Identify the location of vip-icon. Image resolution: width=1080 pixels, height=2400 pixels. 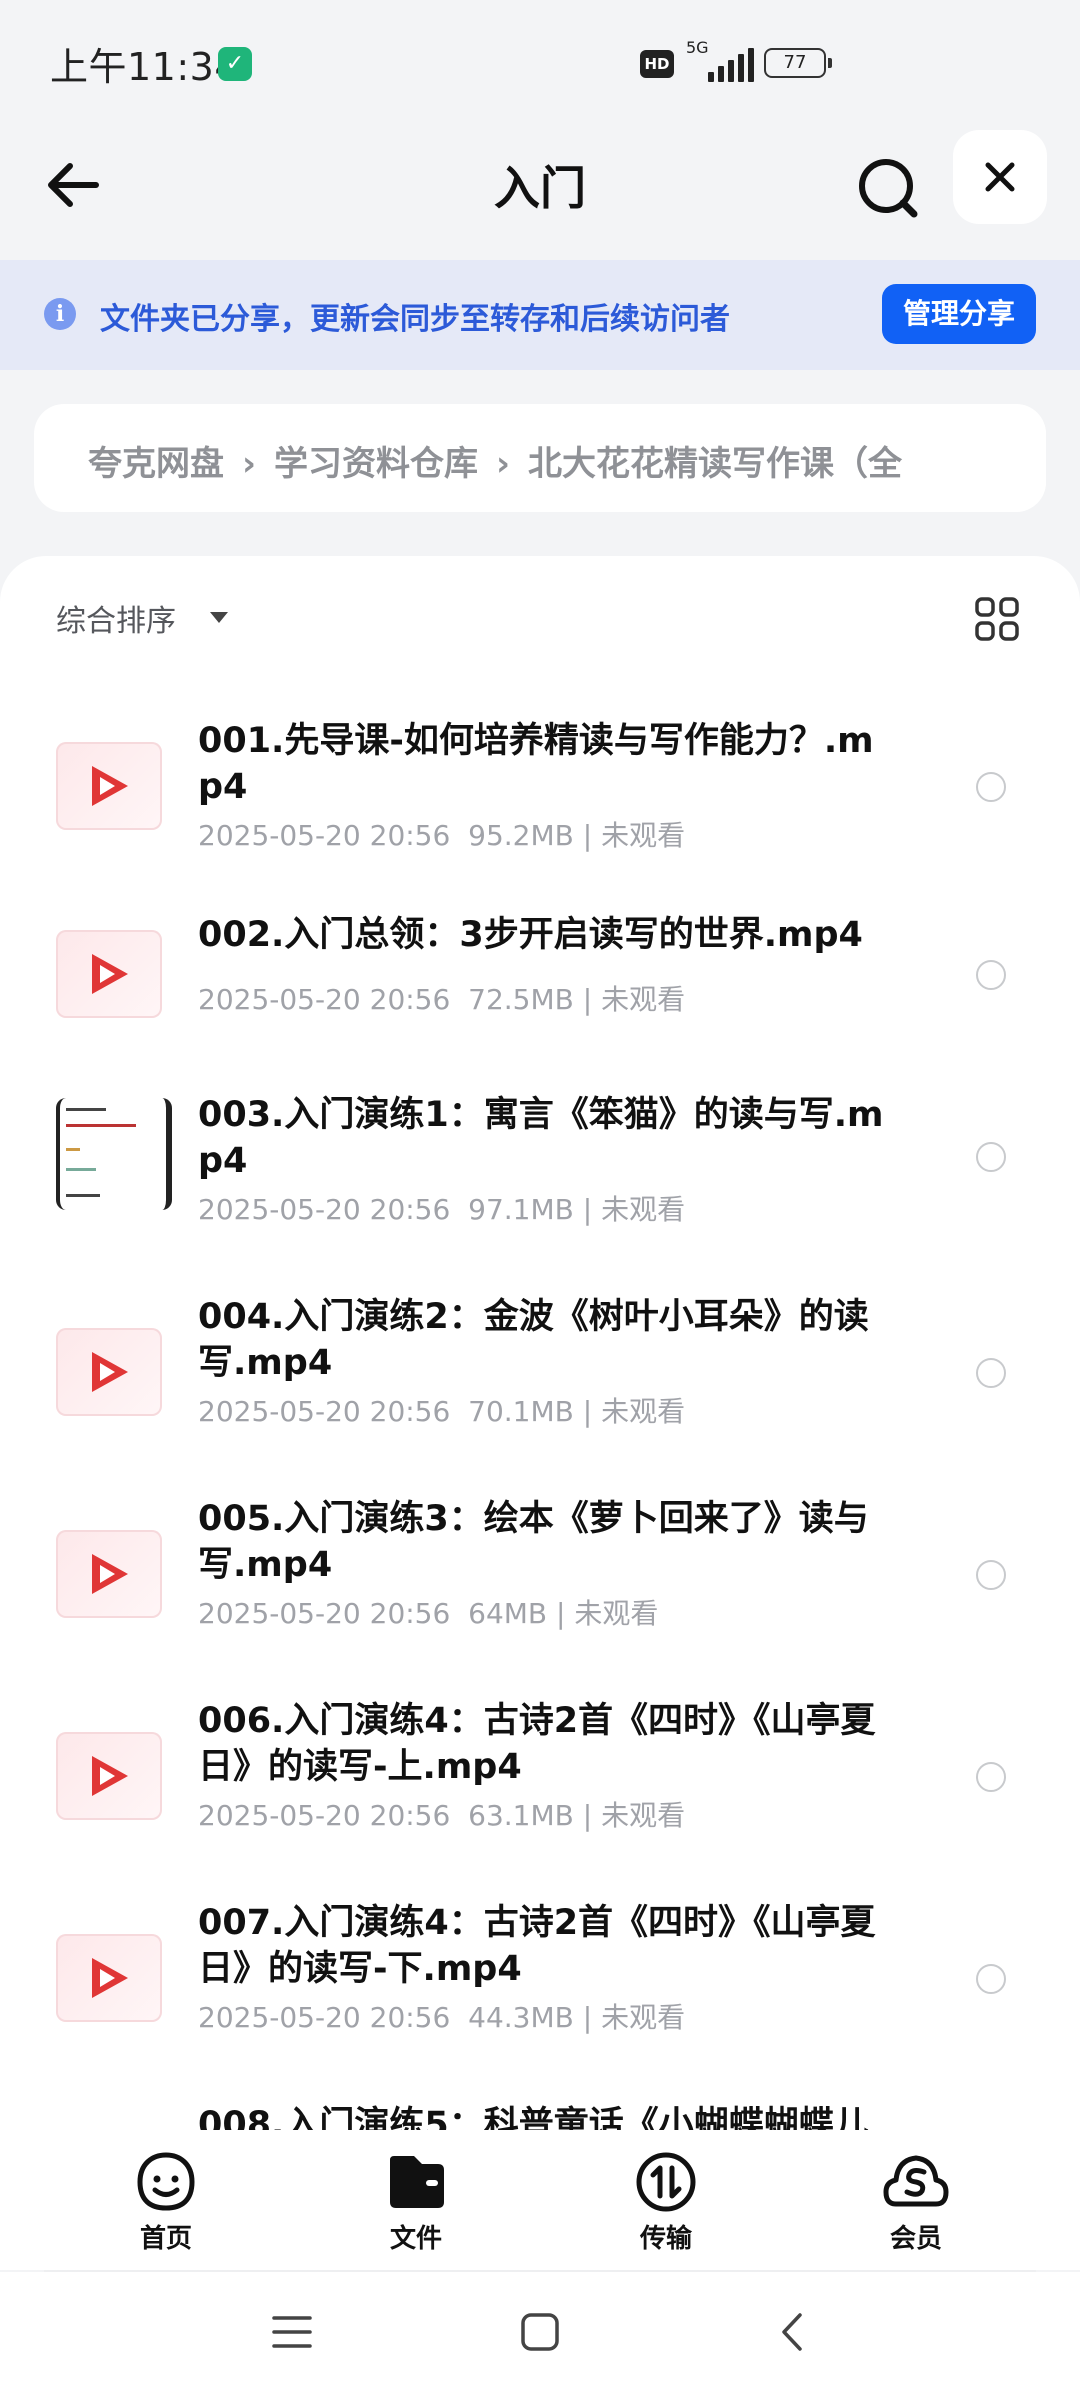
(916, 2181).